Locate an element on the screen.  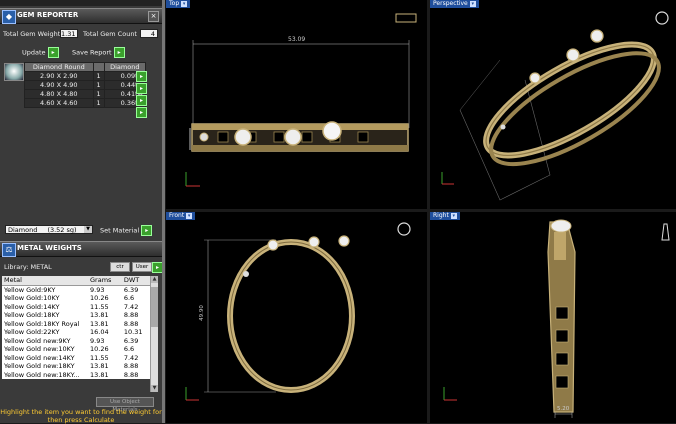
metal-row: Yellow Gold new:14KY 11.55 7.42 is located at coordinates (77, 358).